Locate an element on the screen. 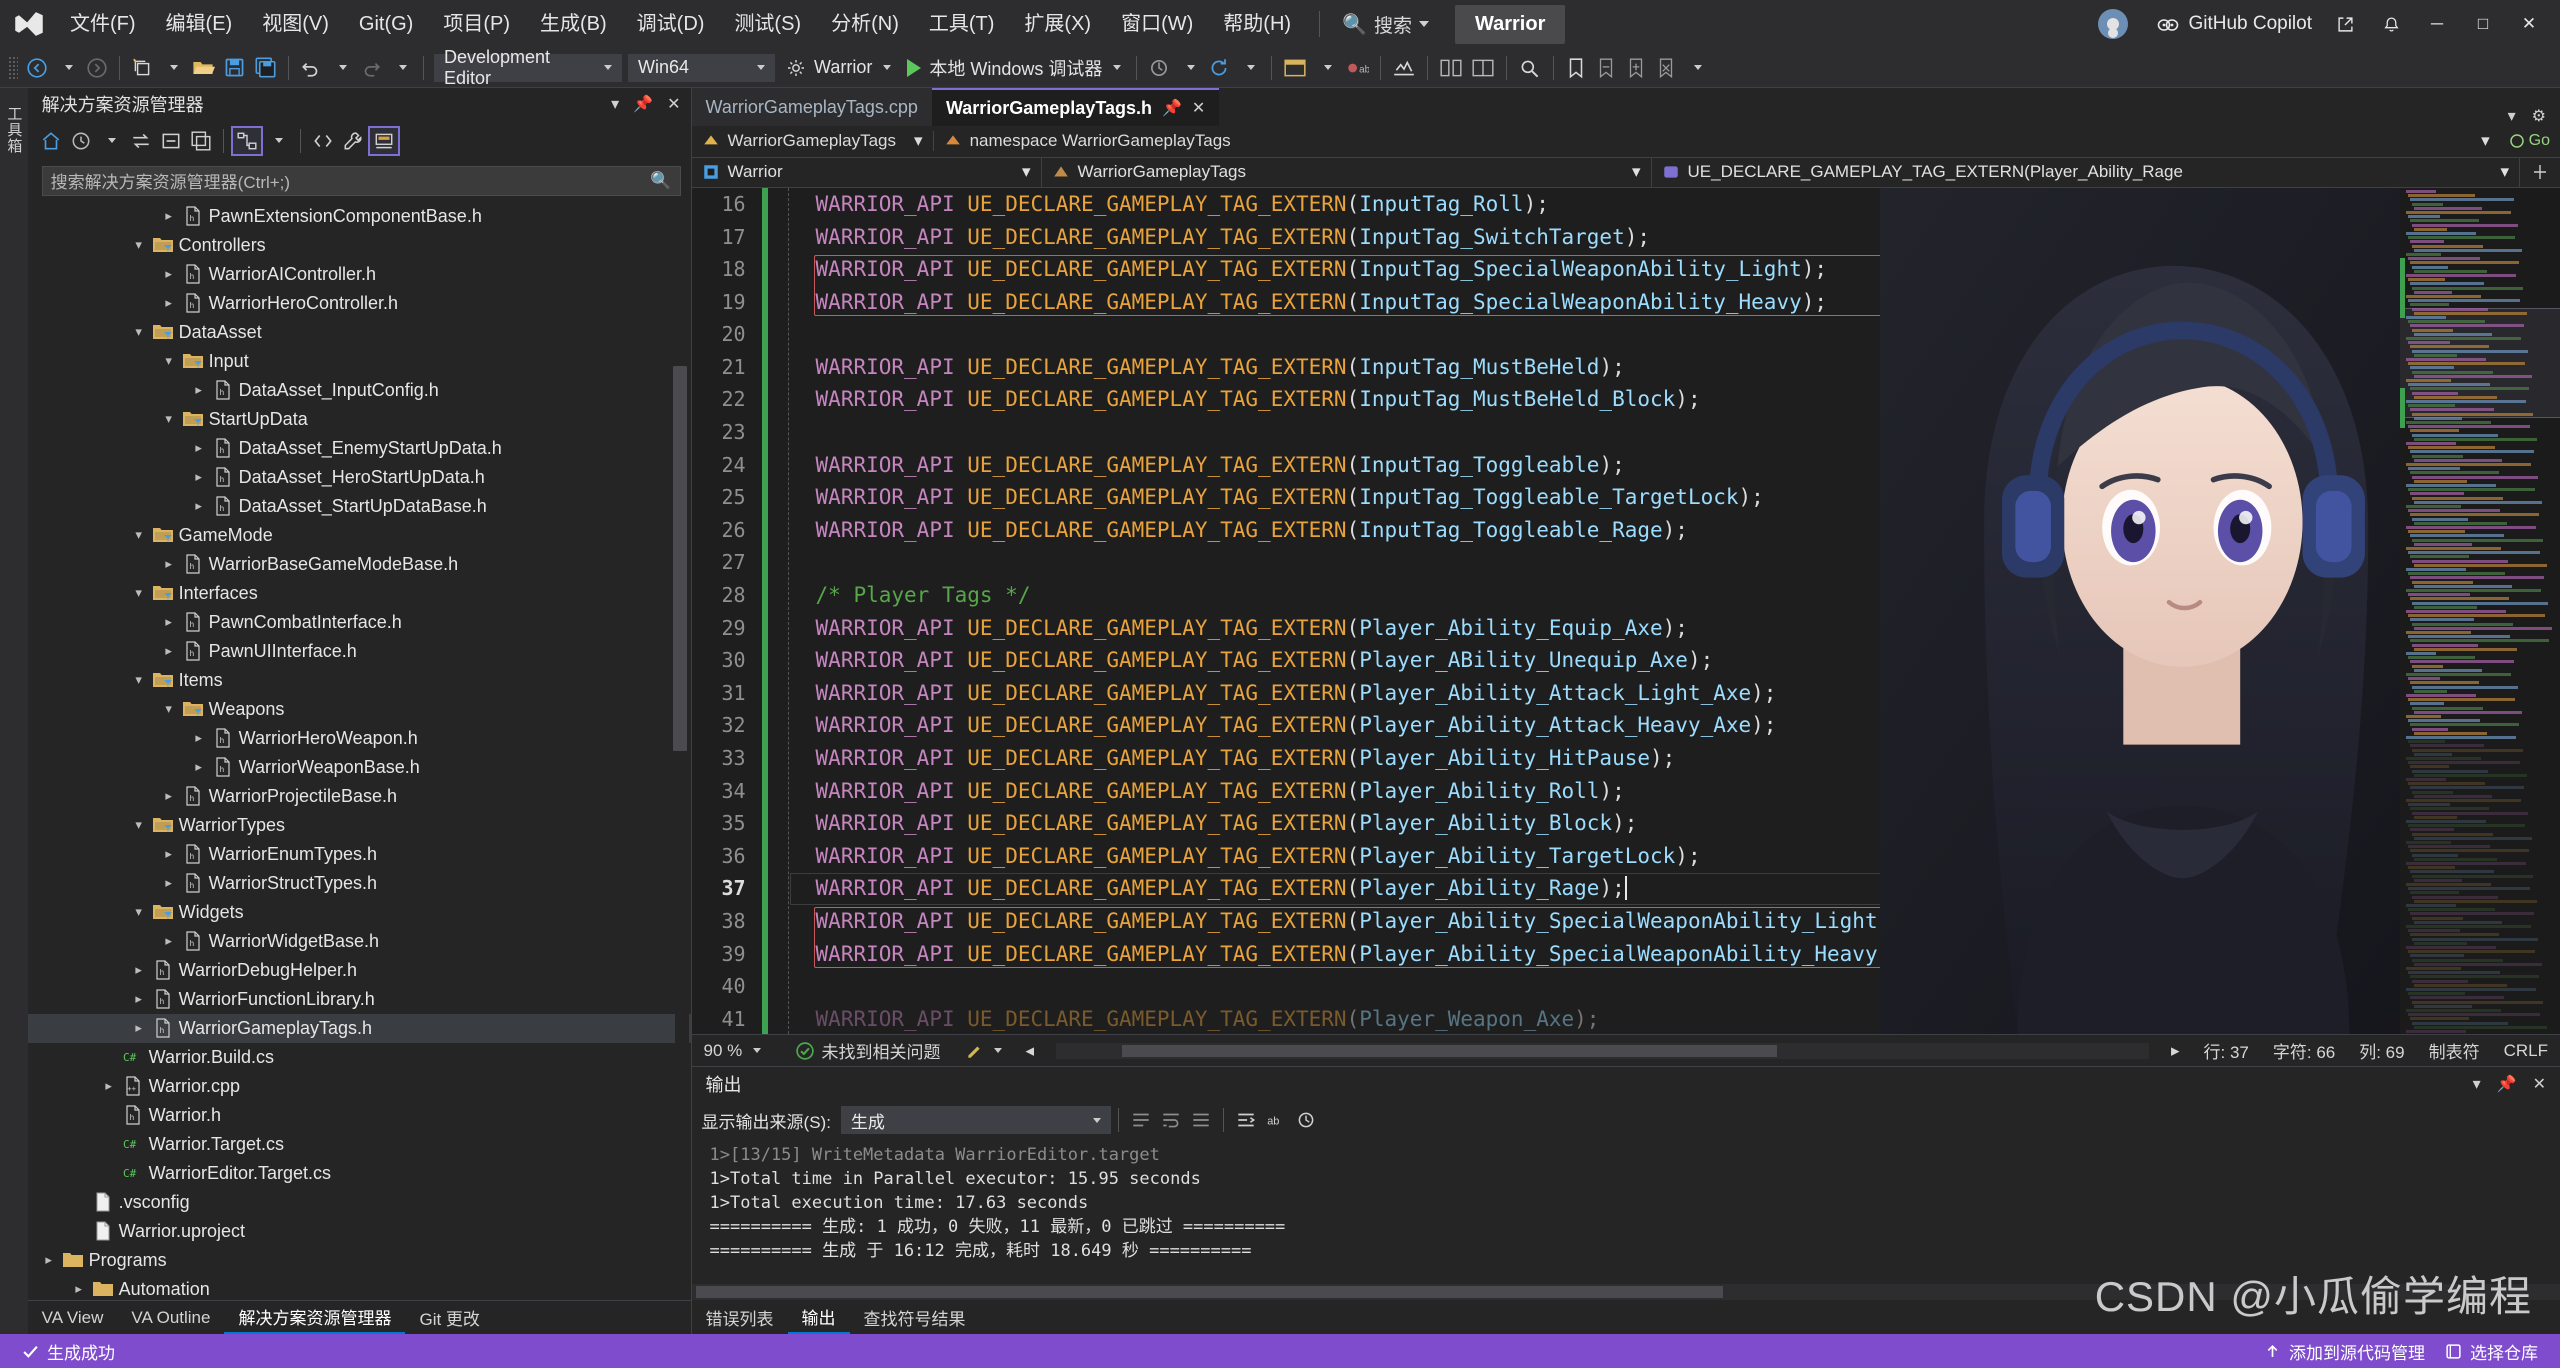  tree-item: ▸ h DataAsset_EnemyStartUpData.h is located at coordinates (359, 448).